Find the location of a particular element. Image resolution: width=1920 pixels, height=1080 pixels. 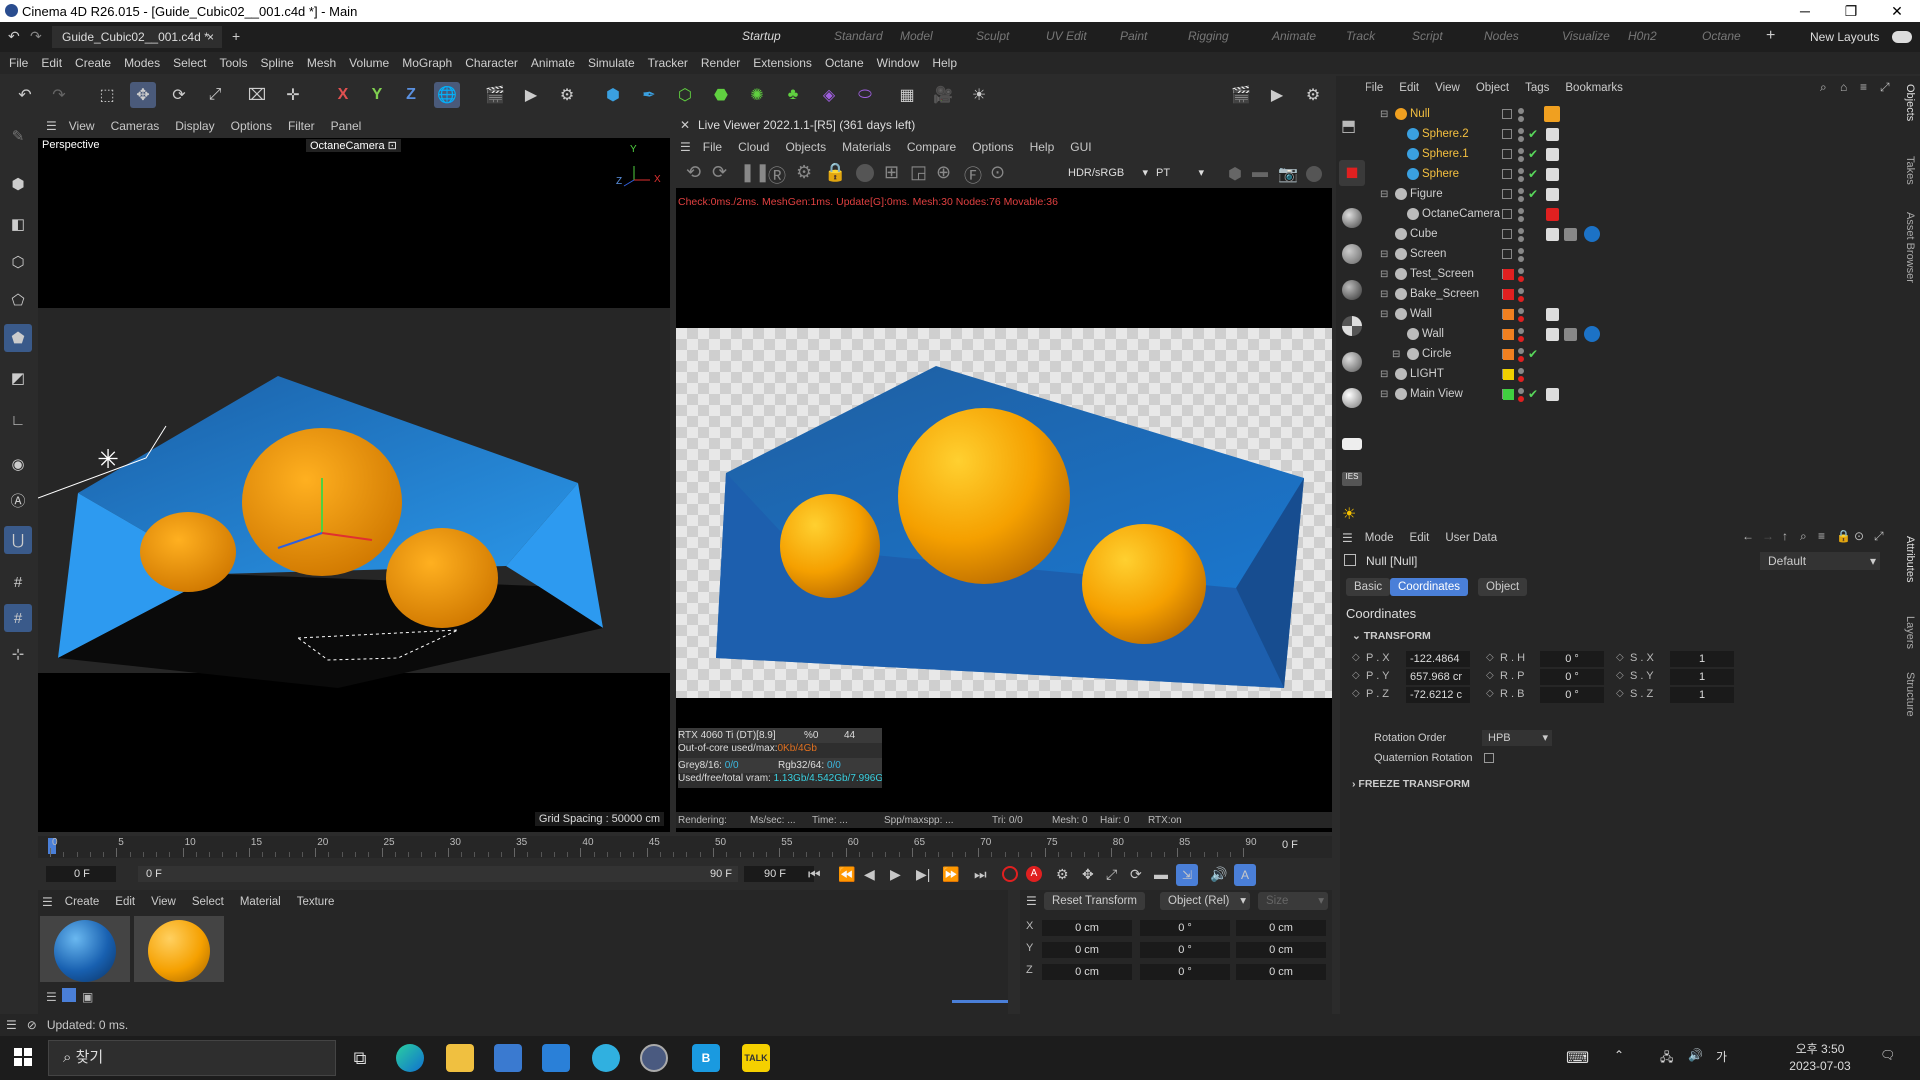

live-viewer-menu-file: File is located at coordinates (712, 147).